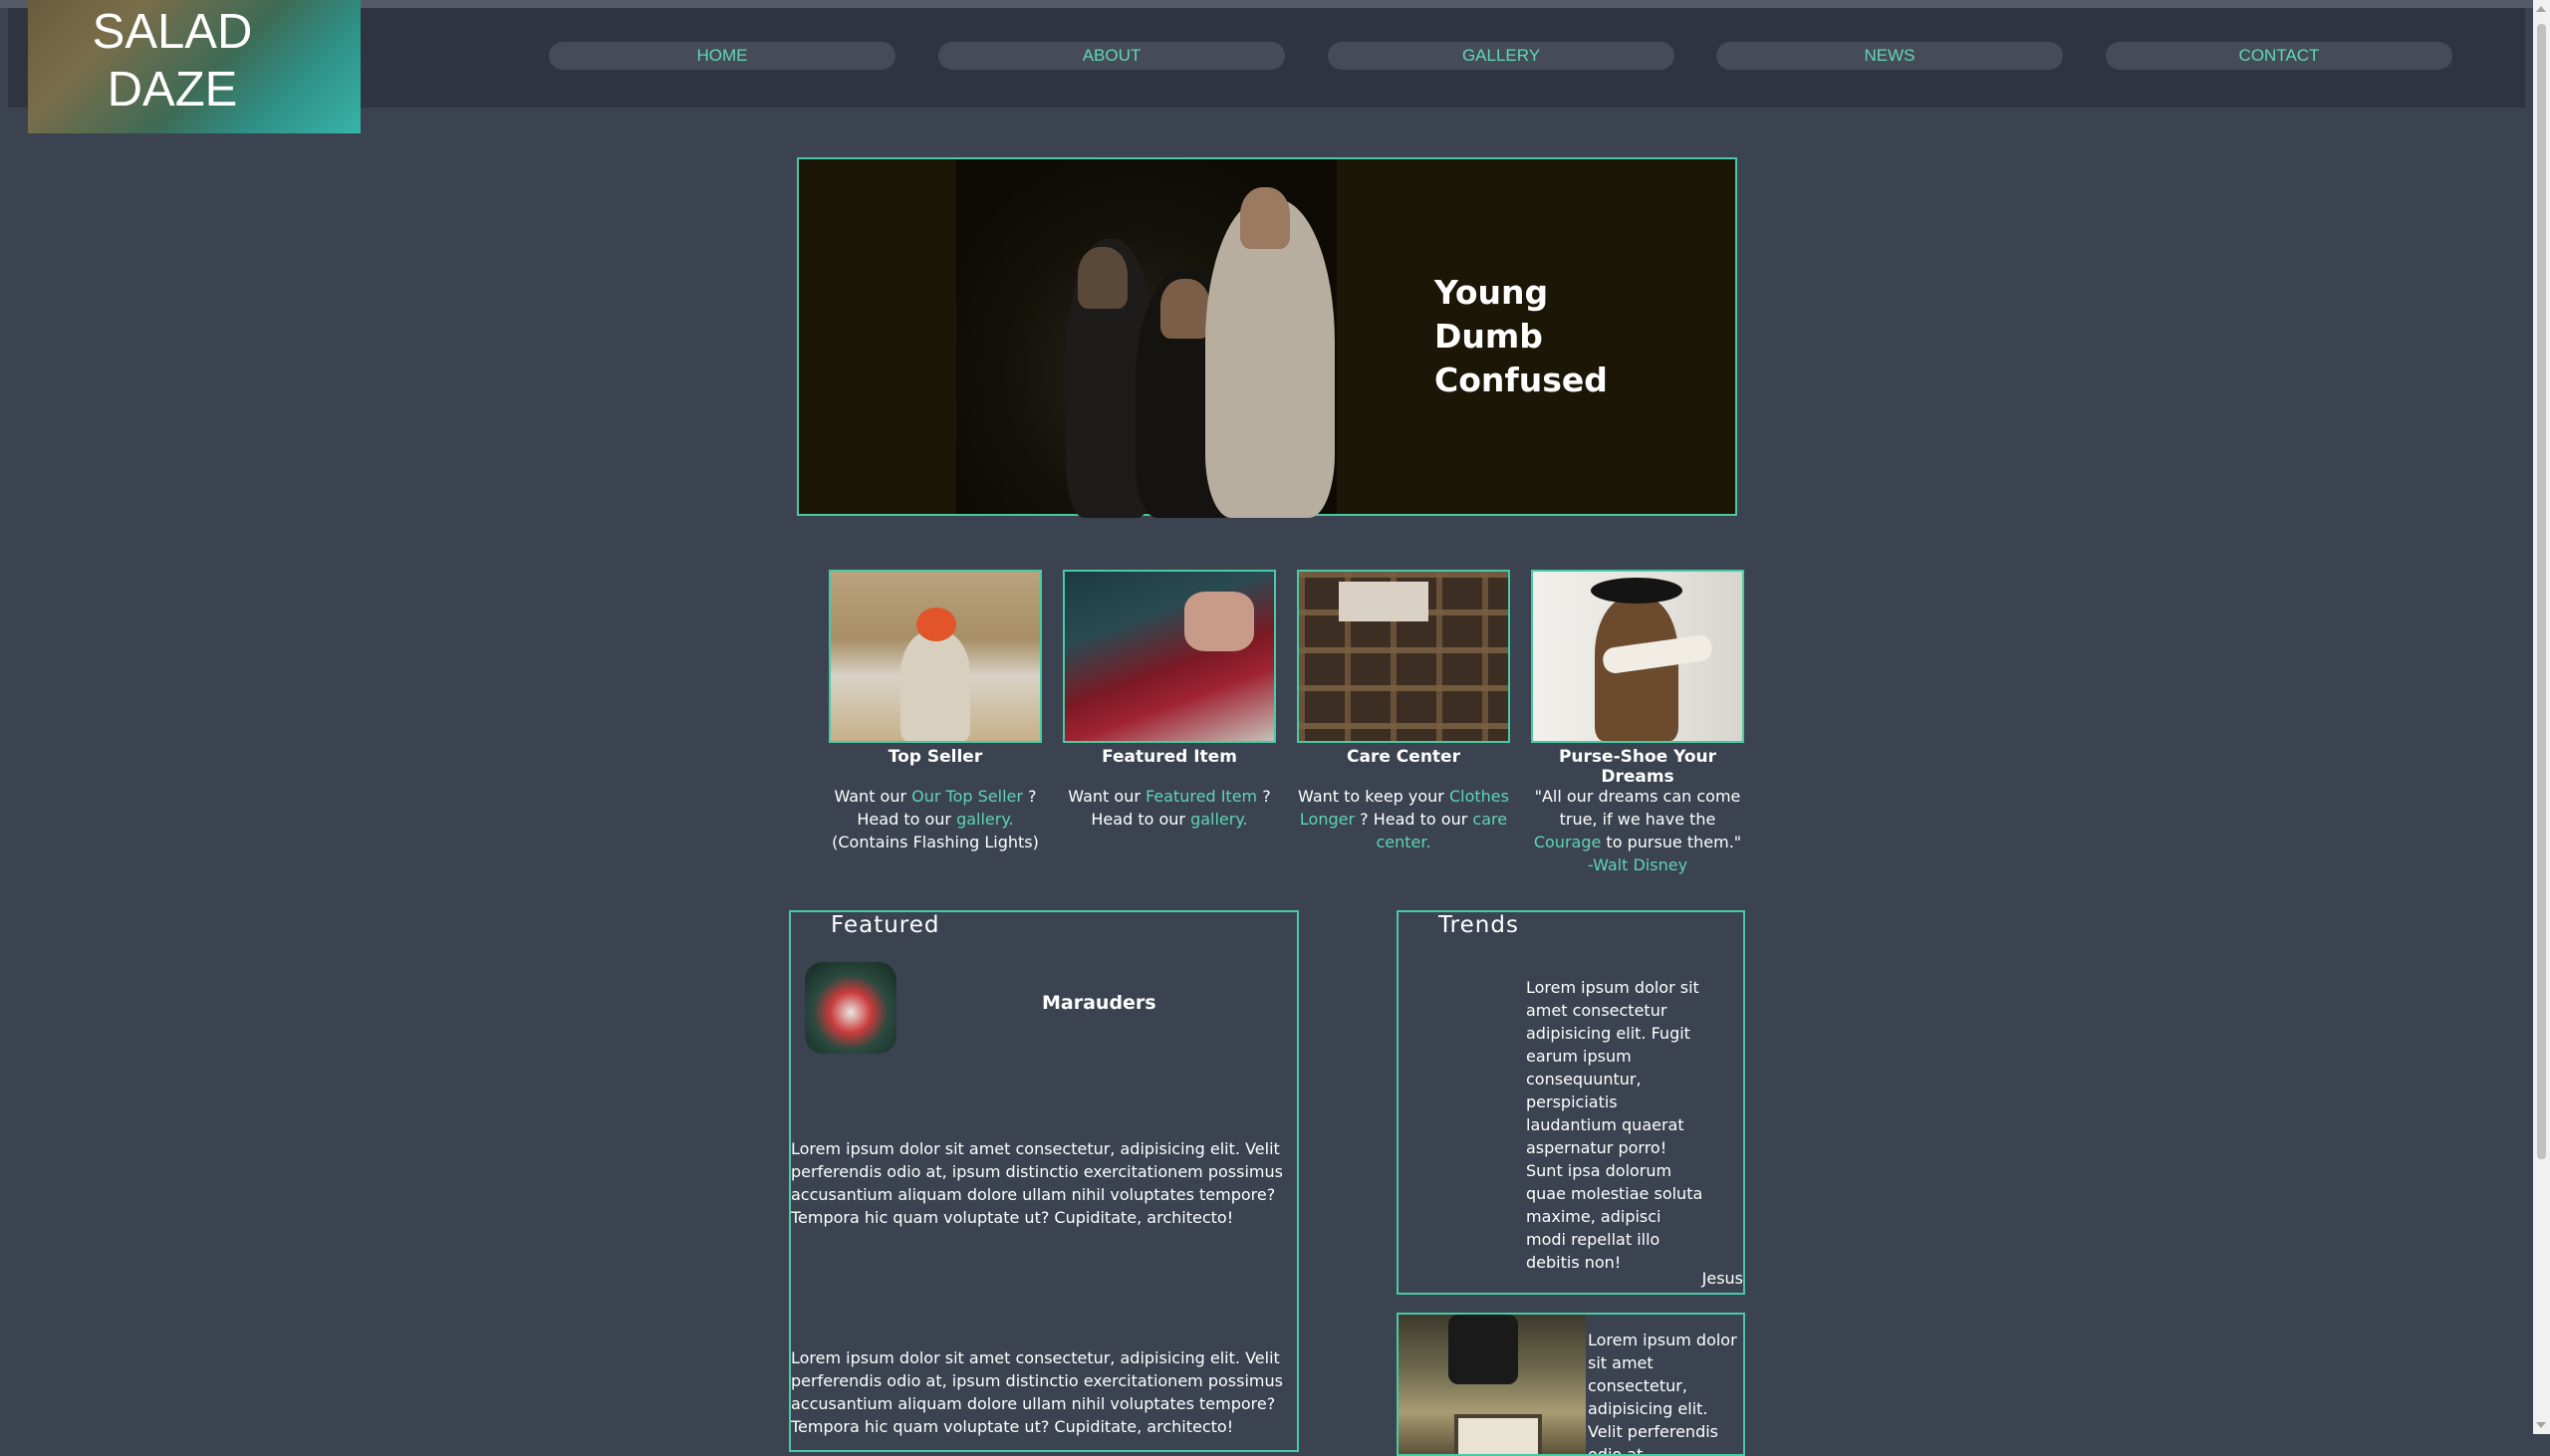  I want to click on nav-gallery: GALLERY, so click(1501, 56).